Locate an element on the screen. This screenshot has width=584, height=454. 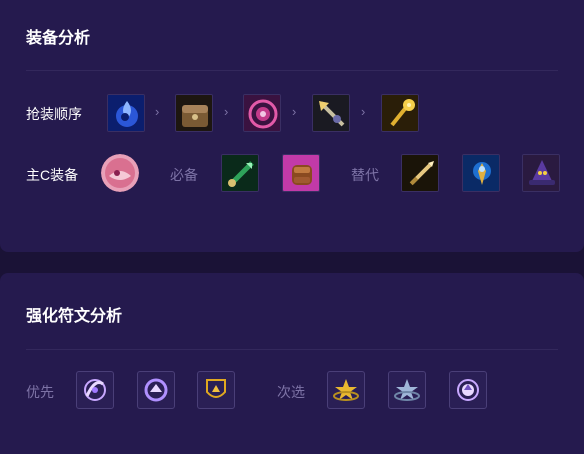
main-c-label: 主C装备 is located at coordinates (52, 175).